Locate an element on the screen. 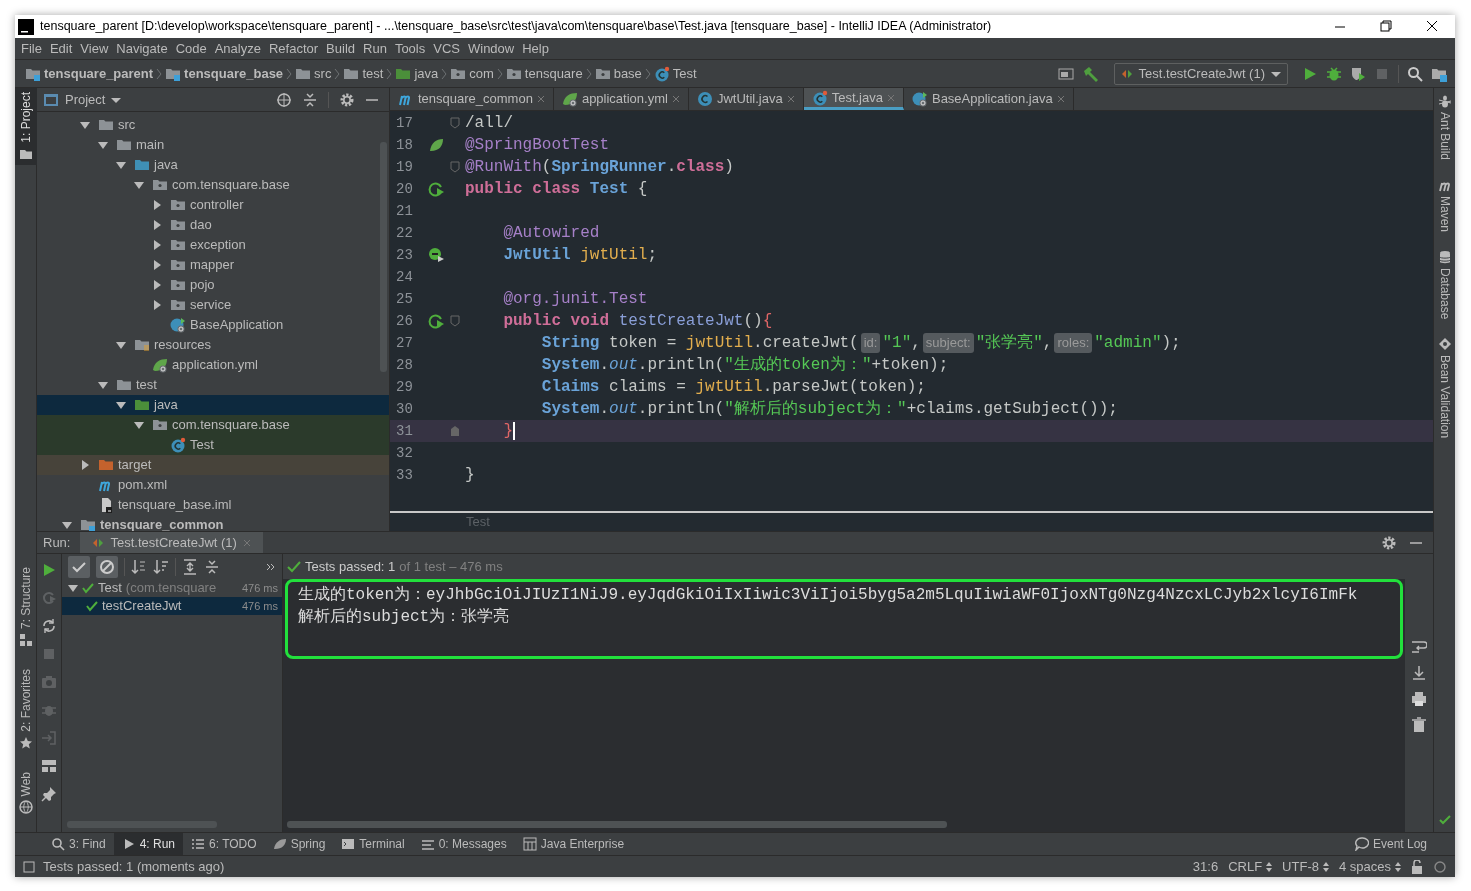 The height and width of the screenshot is (891, 1471). pin-icon is located at coordinates (49, 794).